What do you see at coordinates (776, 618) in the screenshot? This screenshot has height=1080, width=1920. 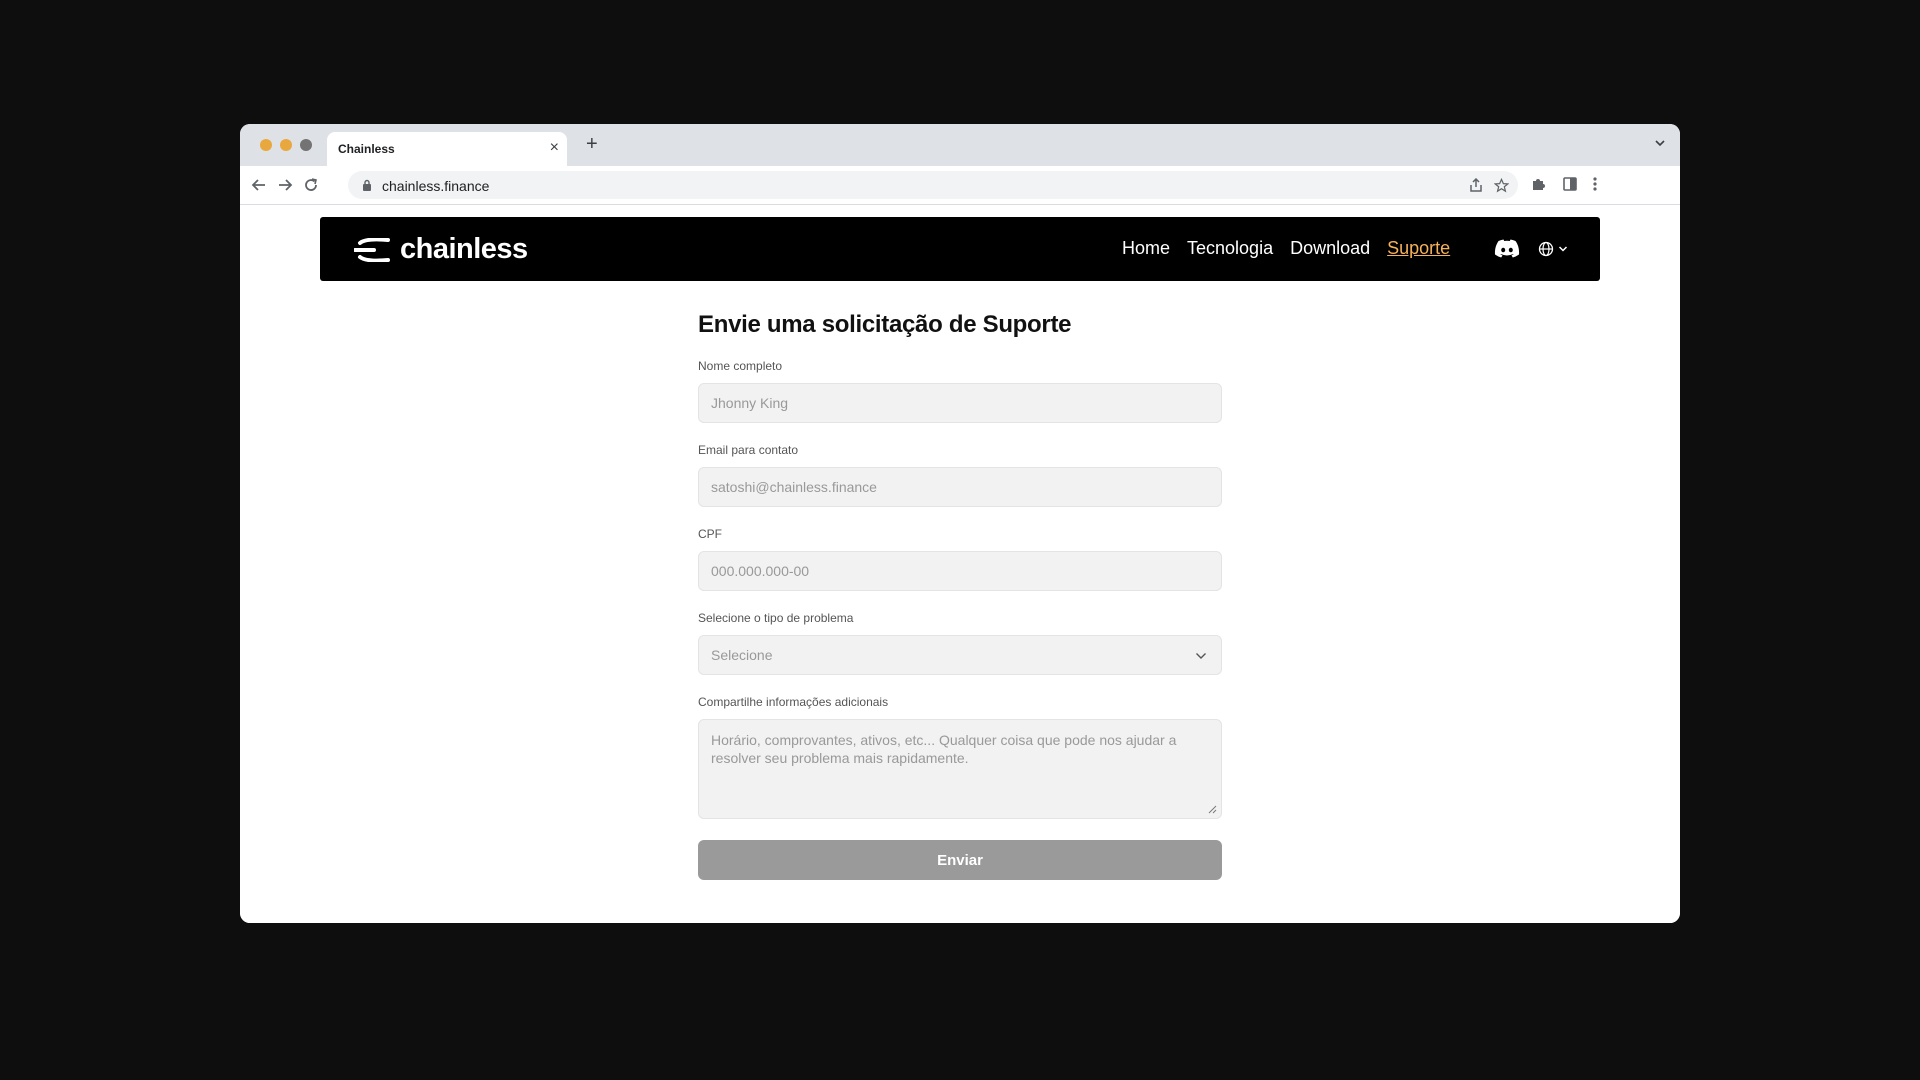 I see `problem-type-label: Selecione o tipo de problema` at bounding box center [776, 618].